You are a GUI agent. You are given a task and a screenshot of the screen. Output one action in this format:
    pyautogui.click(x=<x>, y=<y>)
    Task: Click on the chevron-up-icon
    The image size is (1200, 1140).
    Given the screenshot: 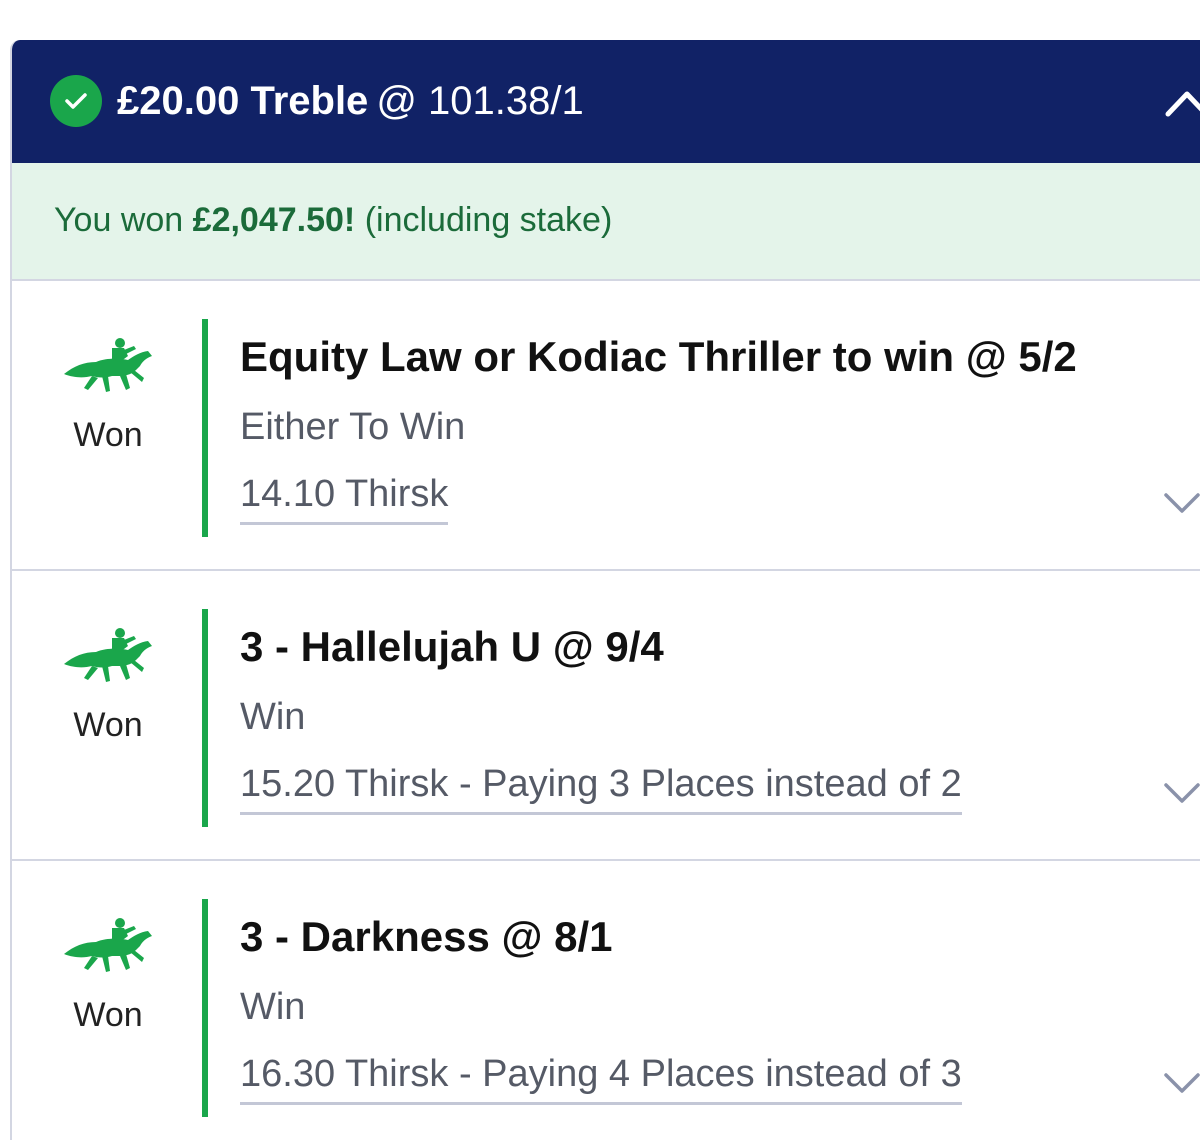 What is the action you would take?
    pyautogui.click(x=1181, y=104)
    